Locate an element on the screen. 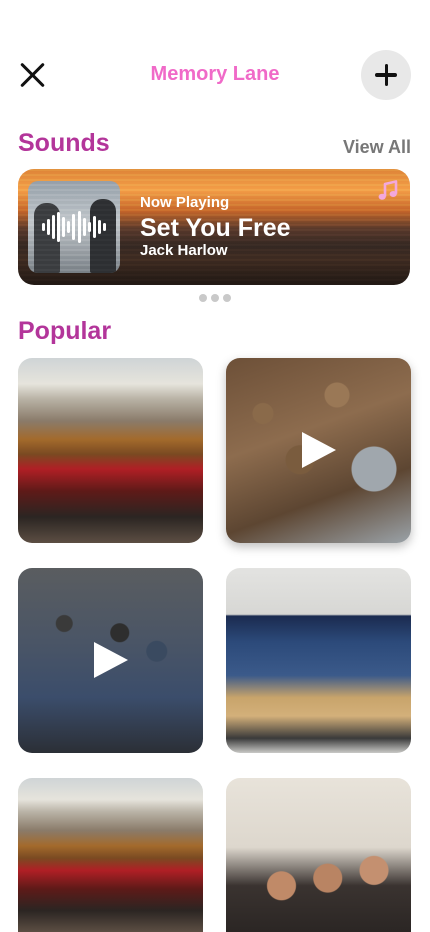 This screenshot has width=430, height=932. header: Memory Lane is located at coordinates (215, 75).